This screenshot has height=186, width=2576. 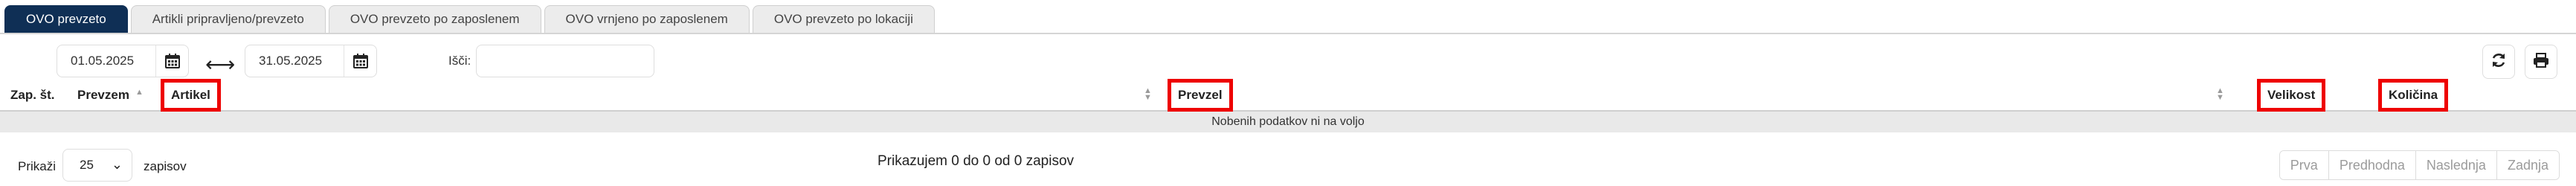 What do you see at coordinates (106, 61) in the screenshot?
I see `date-from-value: 01.05.2025` at bounding box center [106, 61].